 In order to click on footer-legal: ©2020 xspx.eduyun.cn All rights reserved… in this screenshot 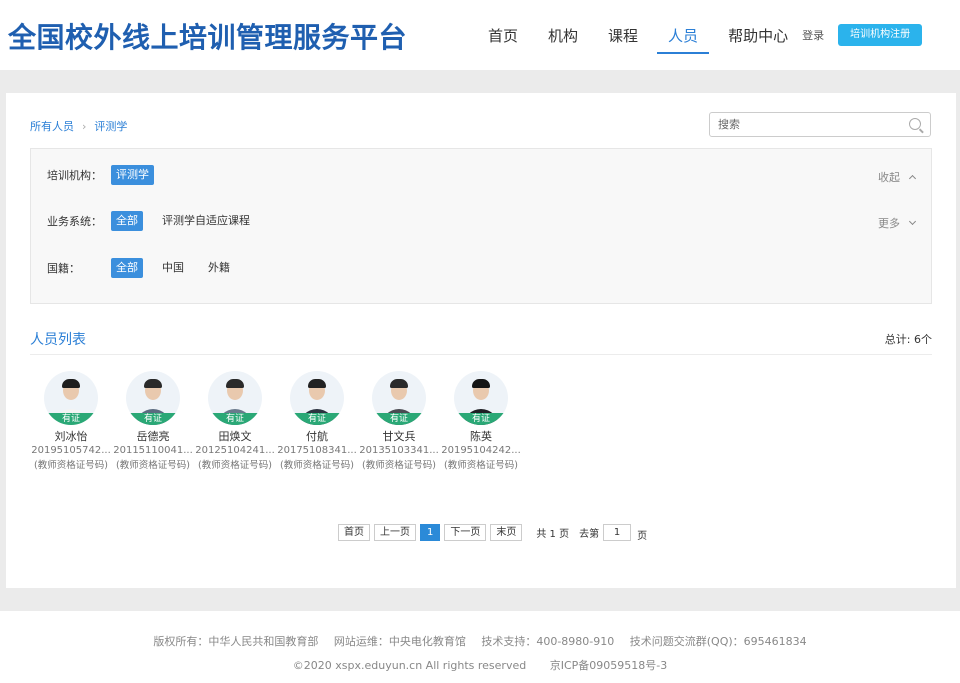, I will do `click(480, 665)`.